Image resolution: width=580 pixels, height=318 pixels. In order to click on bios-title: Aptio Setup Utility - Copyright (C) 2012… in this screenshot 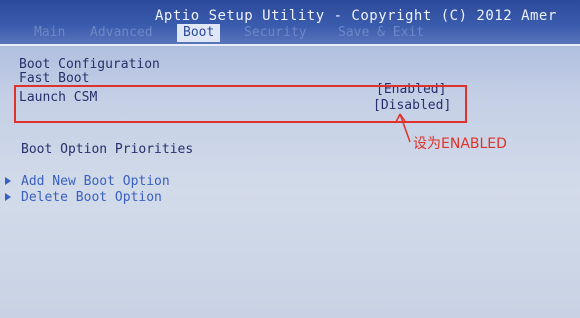, I will do `click(356, 16)`.